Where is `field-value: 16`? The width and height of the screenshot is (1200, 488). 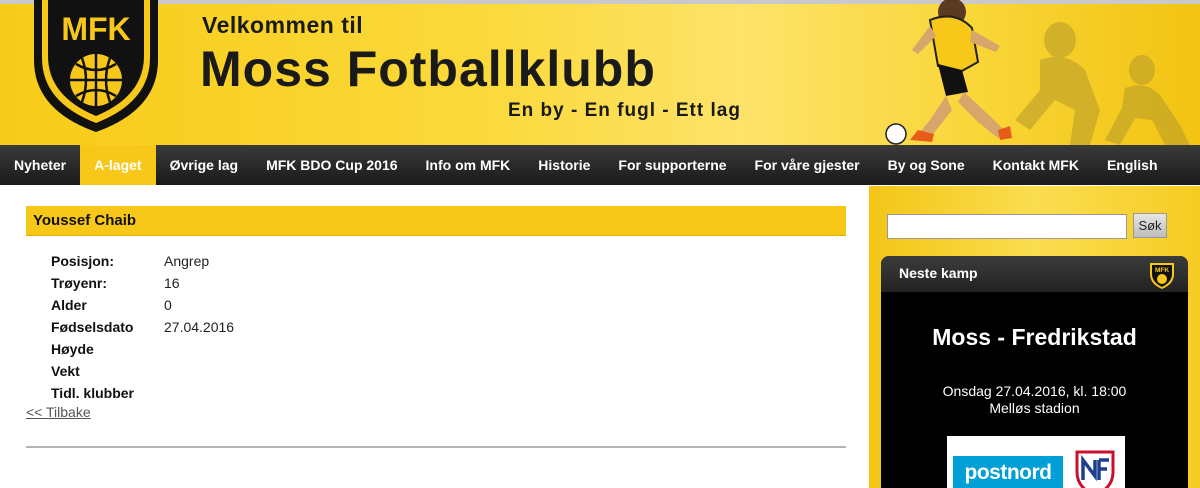
field-value: 16 is located at coordinates (172, 283).